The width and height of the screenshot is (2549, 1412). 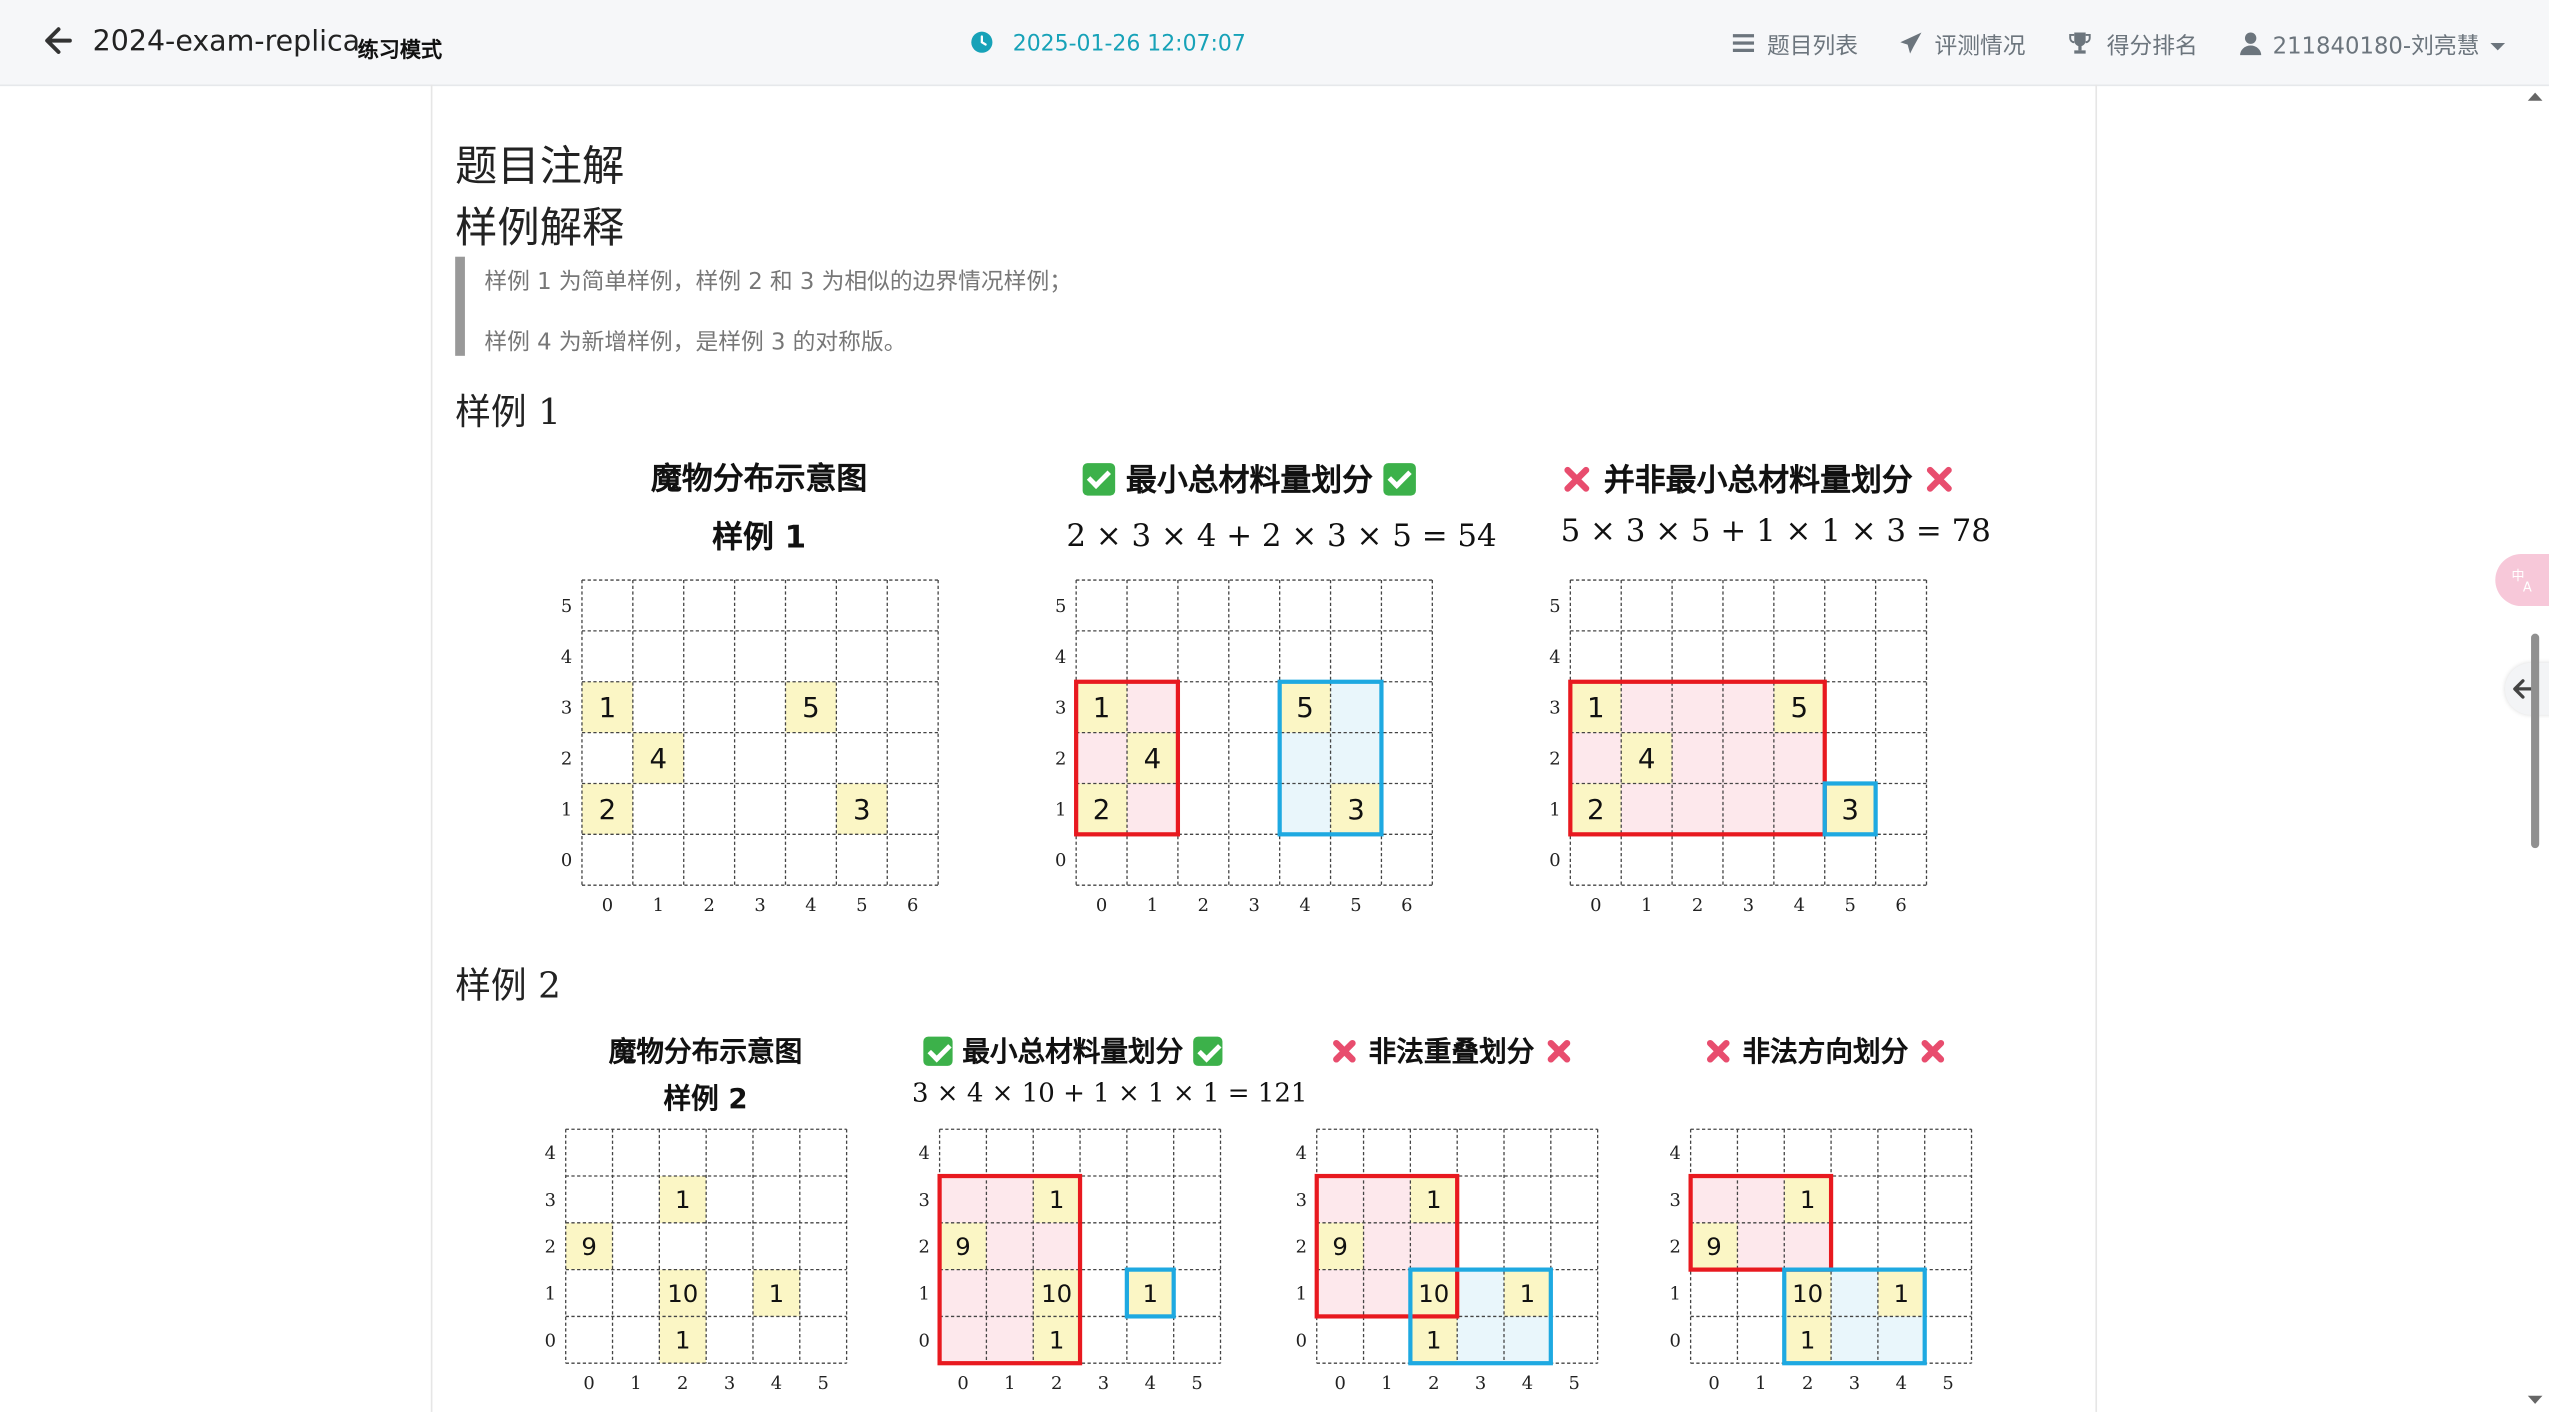 What do you see at coordinates (1647, 758) in the screenshot?
I see `monster-value: 4` at bounding box center [1647, 758].